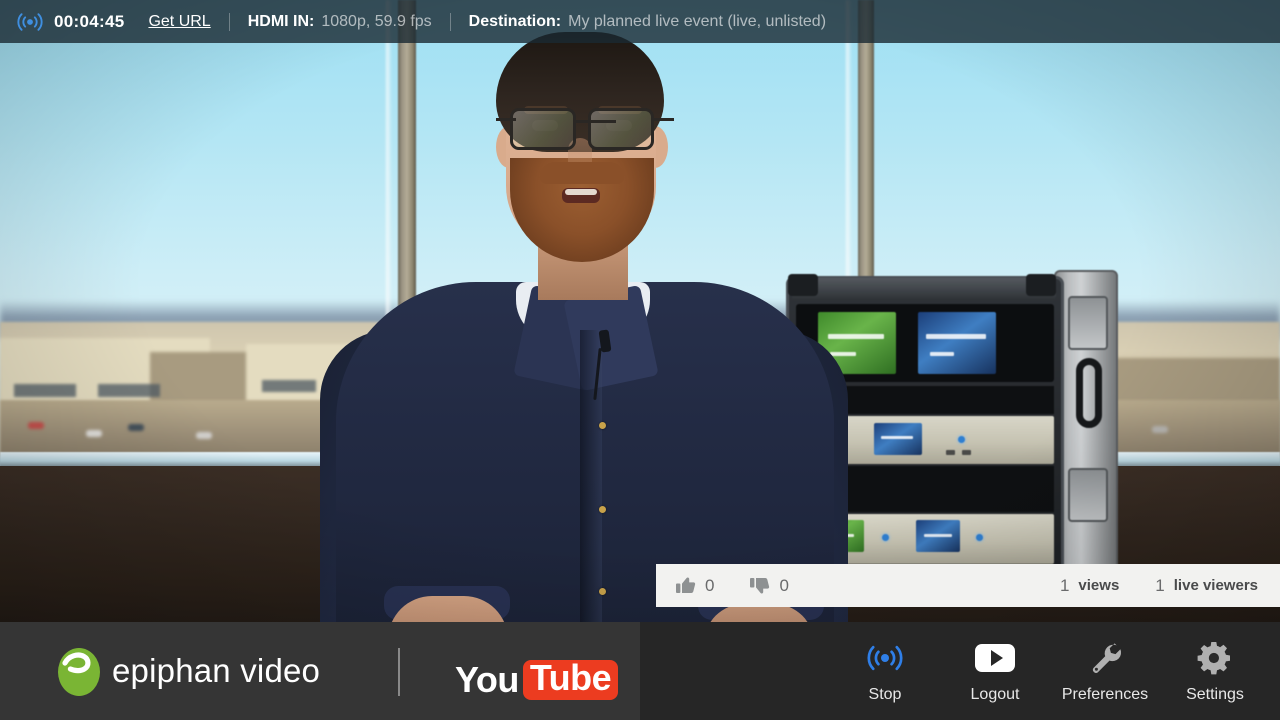 The width and height of the screenshot is (1280, 720). What do you see at coordinates (570, 679) in the screenshot?
I see `youtube-tube-text: Tube` at bounding box center [570, 679].